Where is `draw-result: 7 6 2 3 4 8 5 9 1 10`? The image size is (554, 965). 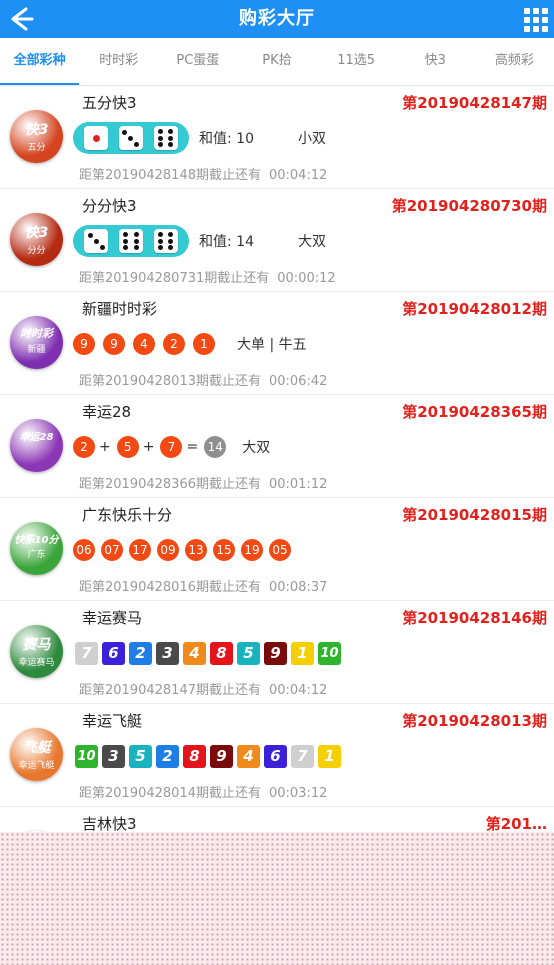
draw-result: 7 6 2 3 4 8 5 9 1 10 is located at coordinates (210, 653).